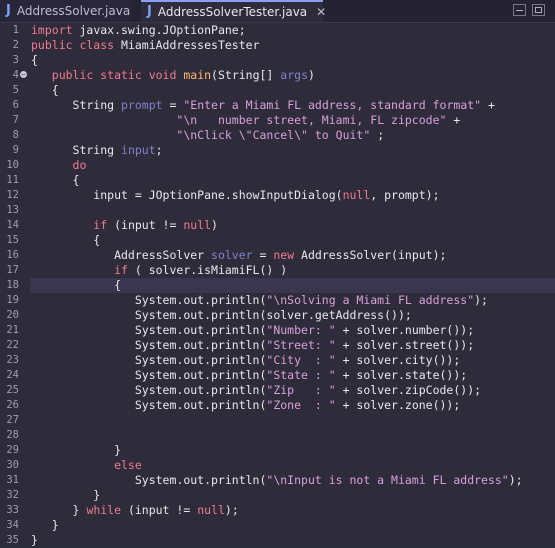  I want to click on code-token: (input !=, so click(145, 225).